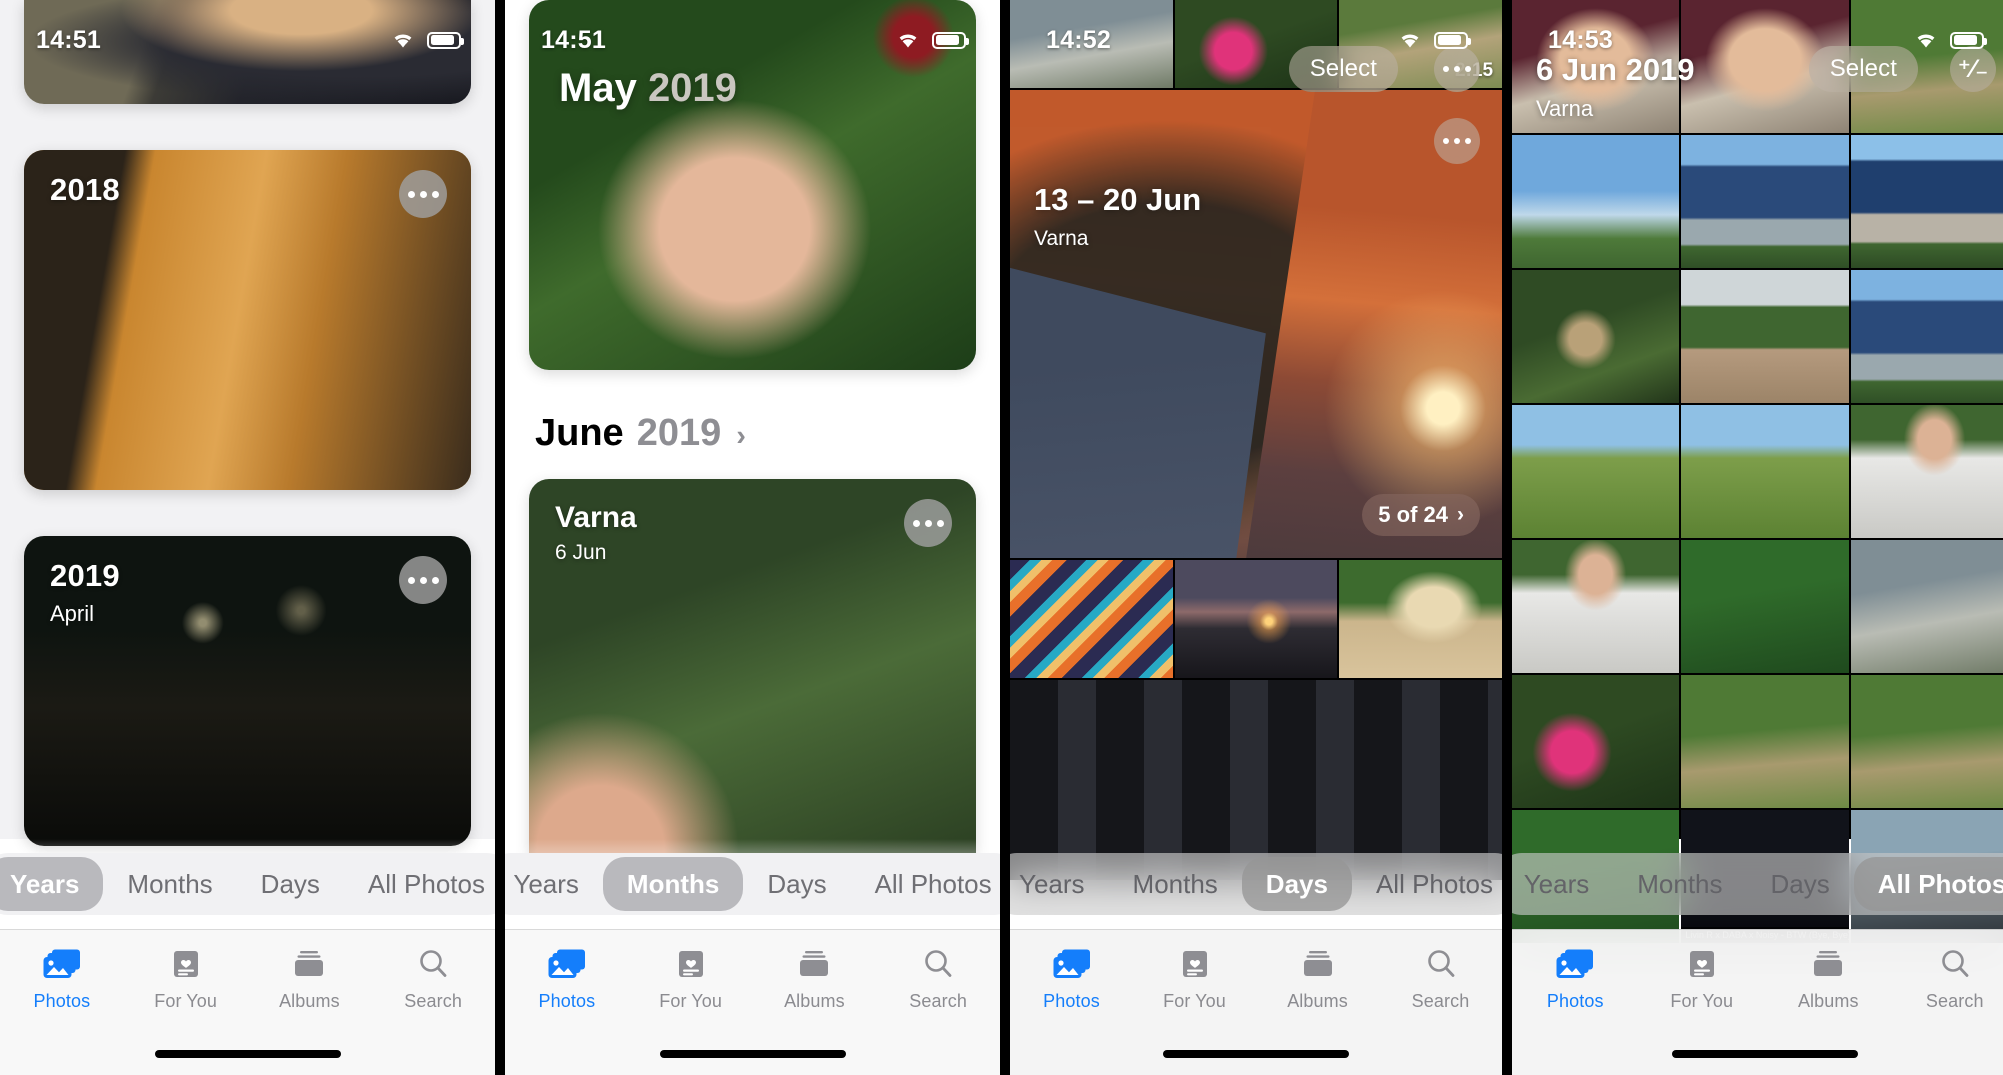 This screenshot has height=1075, width=2003. I want to click on month-hero-photo, so click(752, 185).